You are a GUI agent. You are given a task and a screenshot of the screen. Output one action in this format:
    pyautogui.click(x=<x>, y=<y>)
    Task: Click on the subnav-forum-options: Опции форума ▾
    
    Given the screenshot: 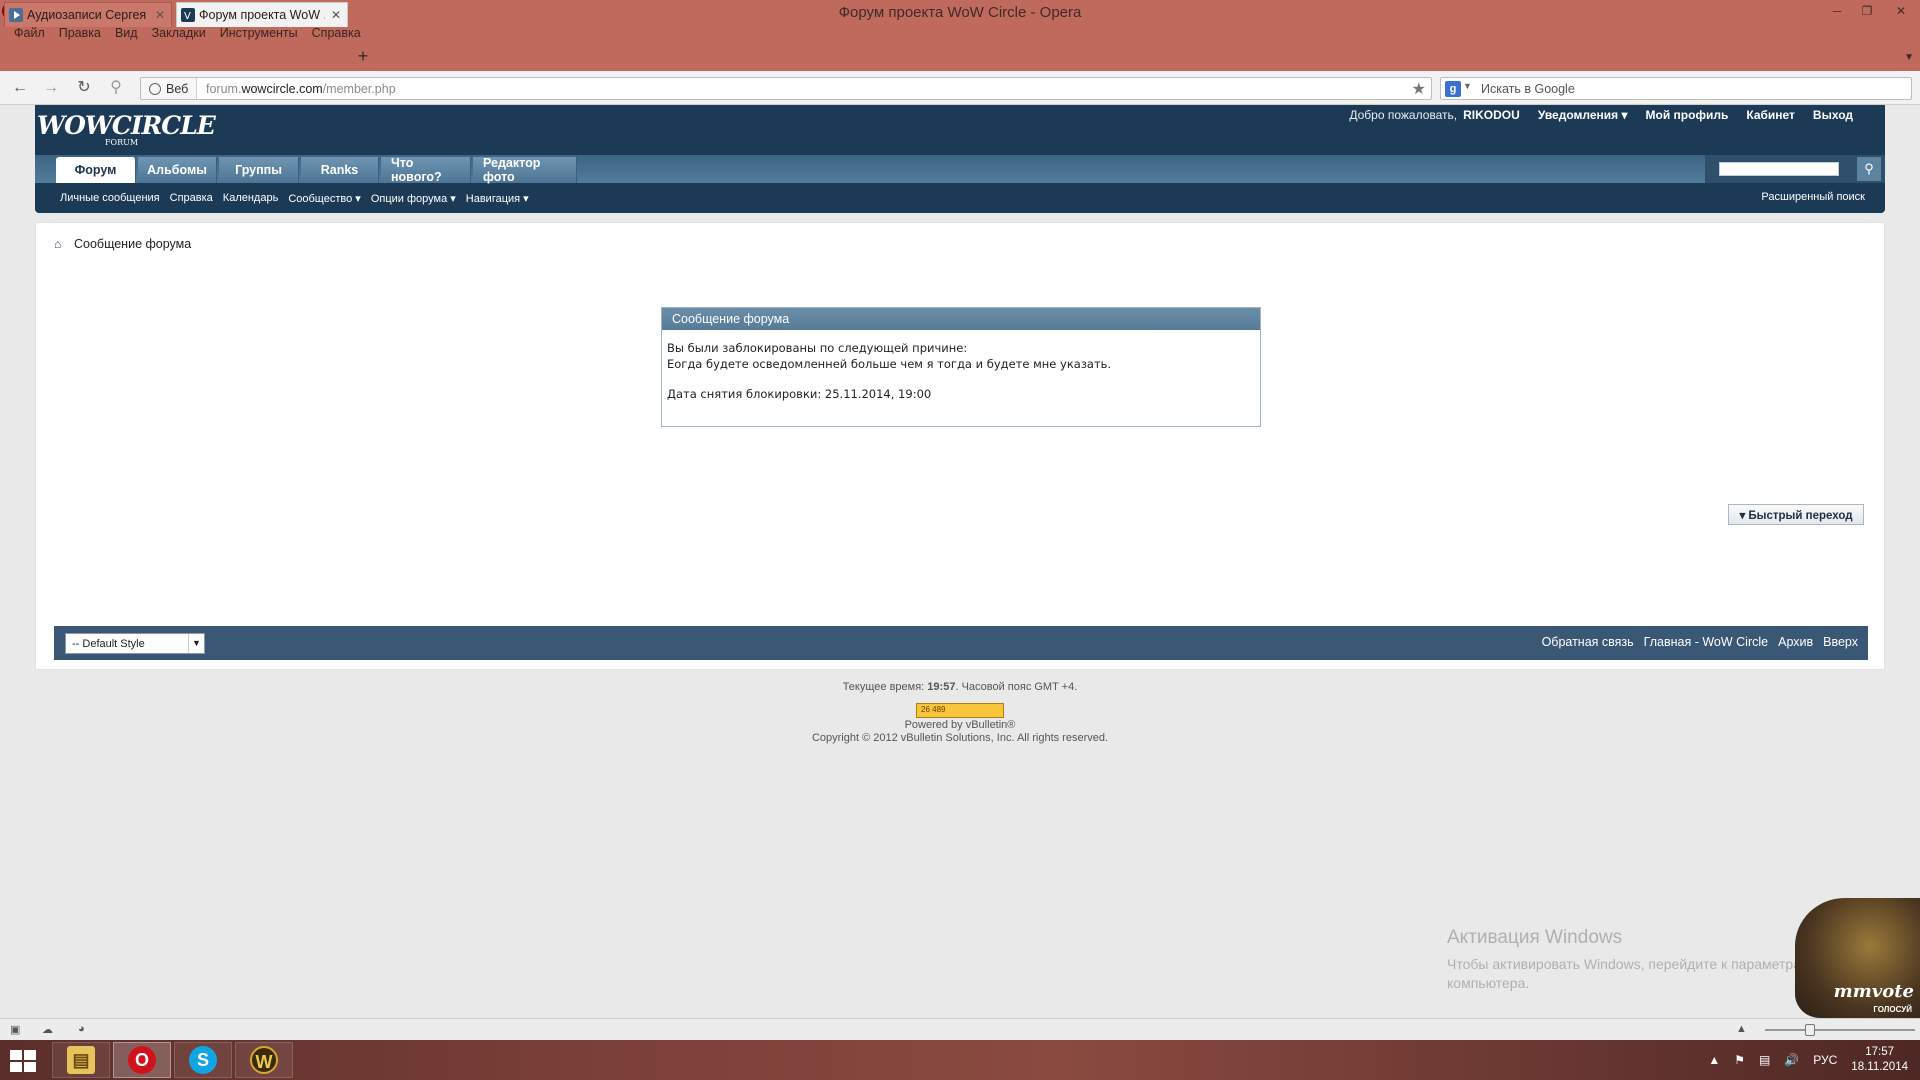 What is the action you would take?
    pyautogui.click(x=413, y=198)
    